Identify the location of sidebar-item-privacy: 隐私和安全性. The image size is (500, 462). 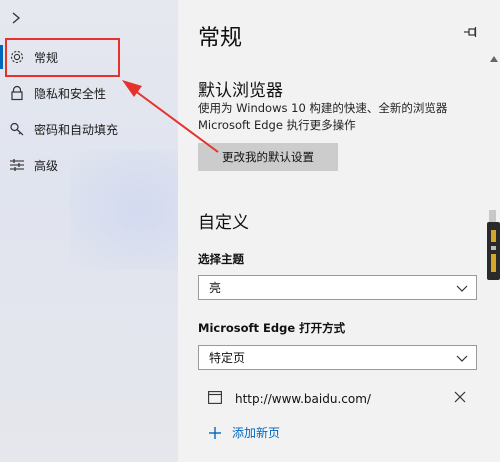
(89, 93).